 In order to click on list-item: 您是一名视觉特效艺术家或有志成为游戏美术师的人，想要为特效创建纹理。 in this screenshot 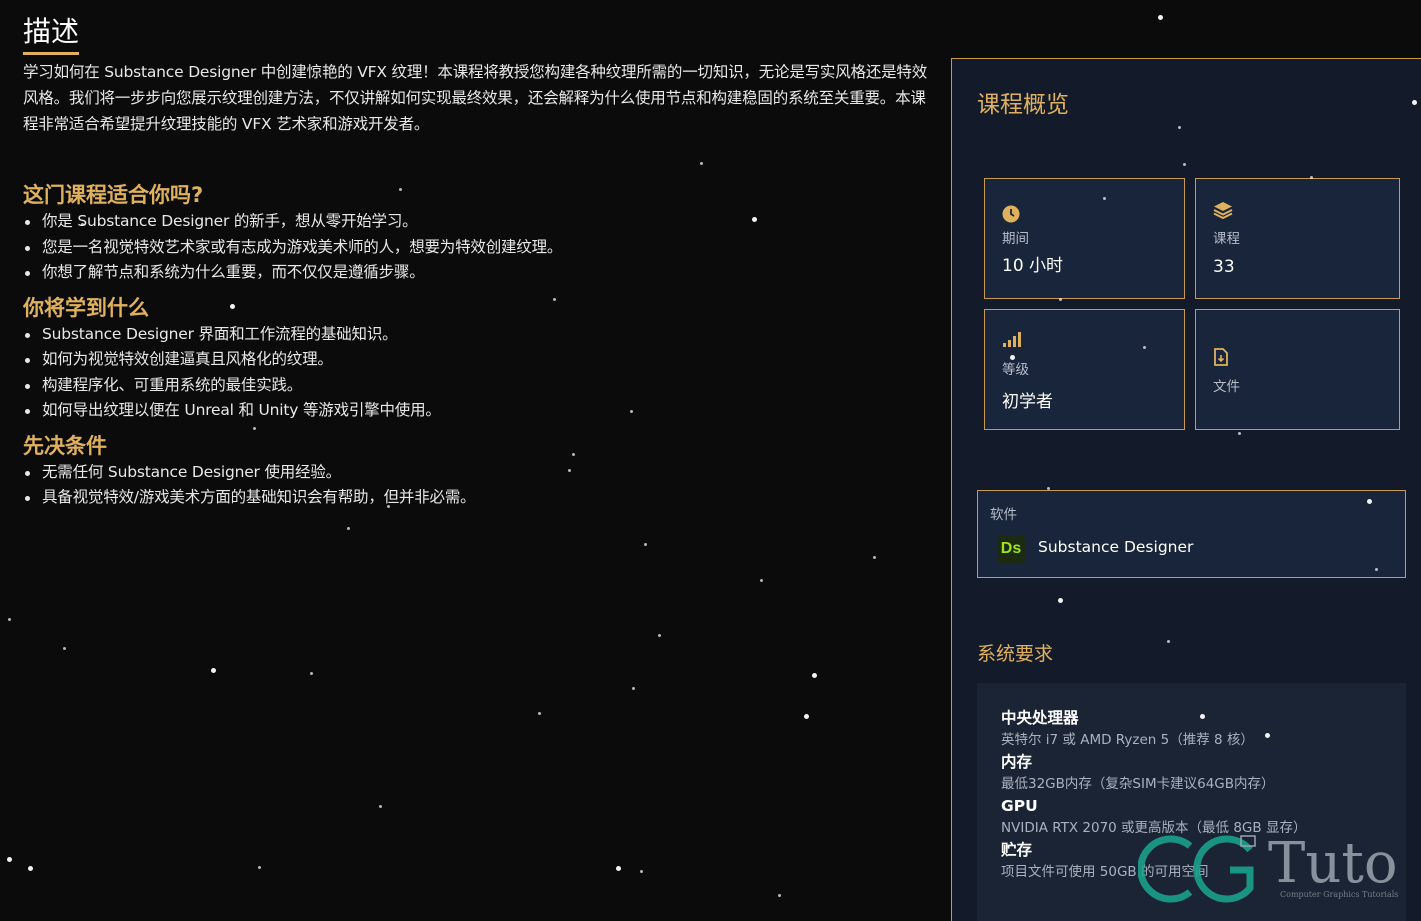, I will do `click(475, 248)`.